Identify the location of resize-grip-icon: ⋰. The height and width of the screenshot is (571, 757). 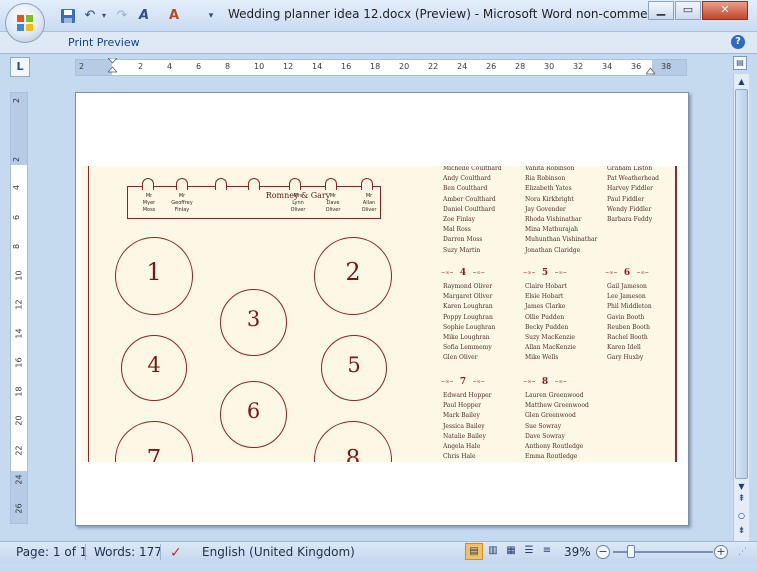
(744, 553).